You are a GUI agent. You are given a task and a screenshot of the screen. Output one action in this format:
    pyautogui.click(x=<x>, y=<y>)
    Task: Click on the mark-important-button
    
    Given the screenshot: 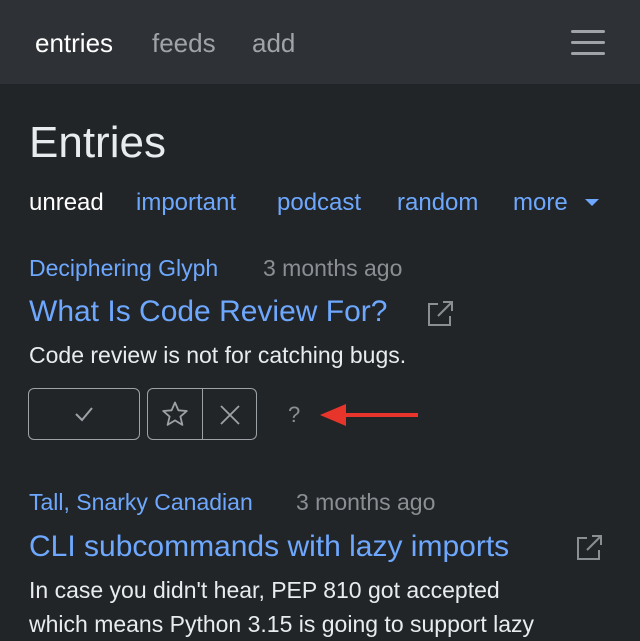 What is the action you would take?
    pyautogui.click(x=175, y=414)
    